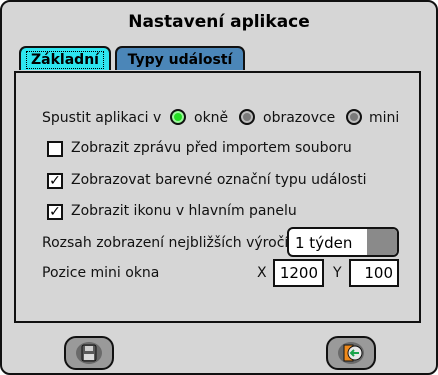 The image size is (438, 375). I want to click on tab-event-types: Typy událostí, so click(180, 58).